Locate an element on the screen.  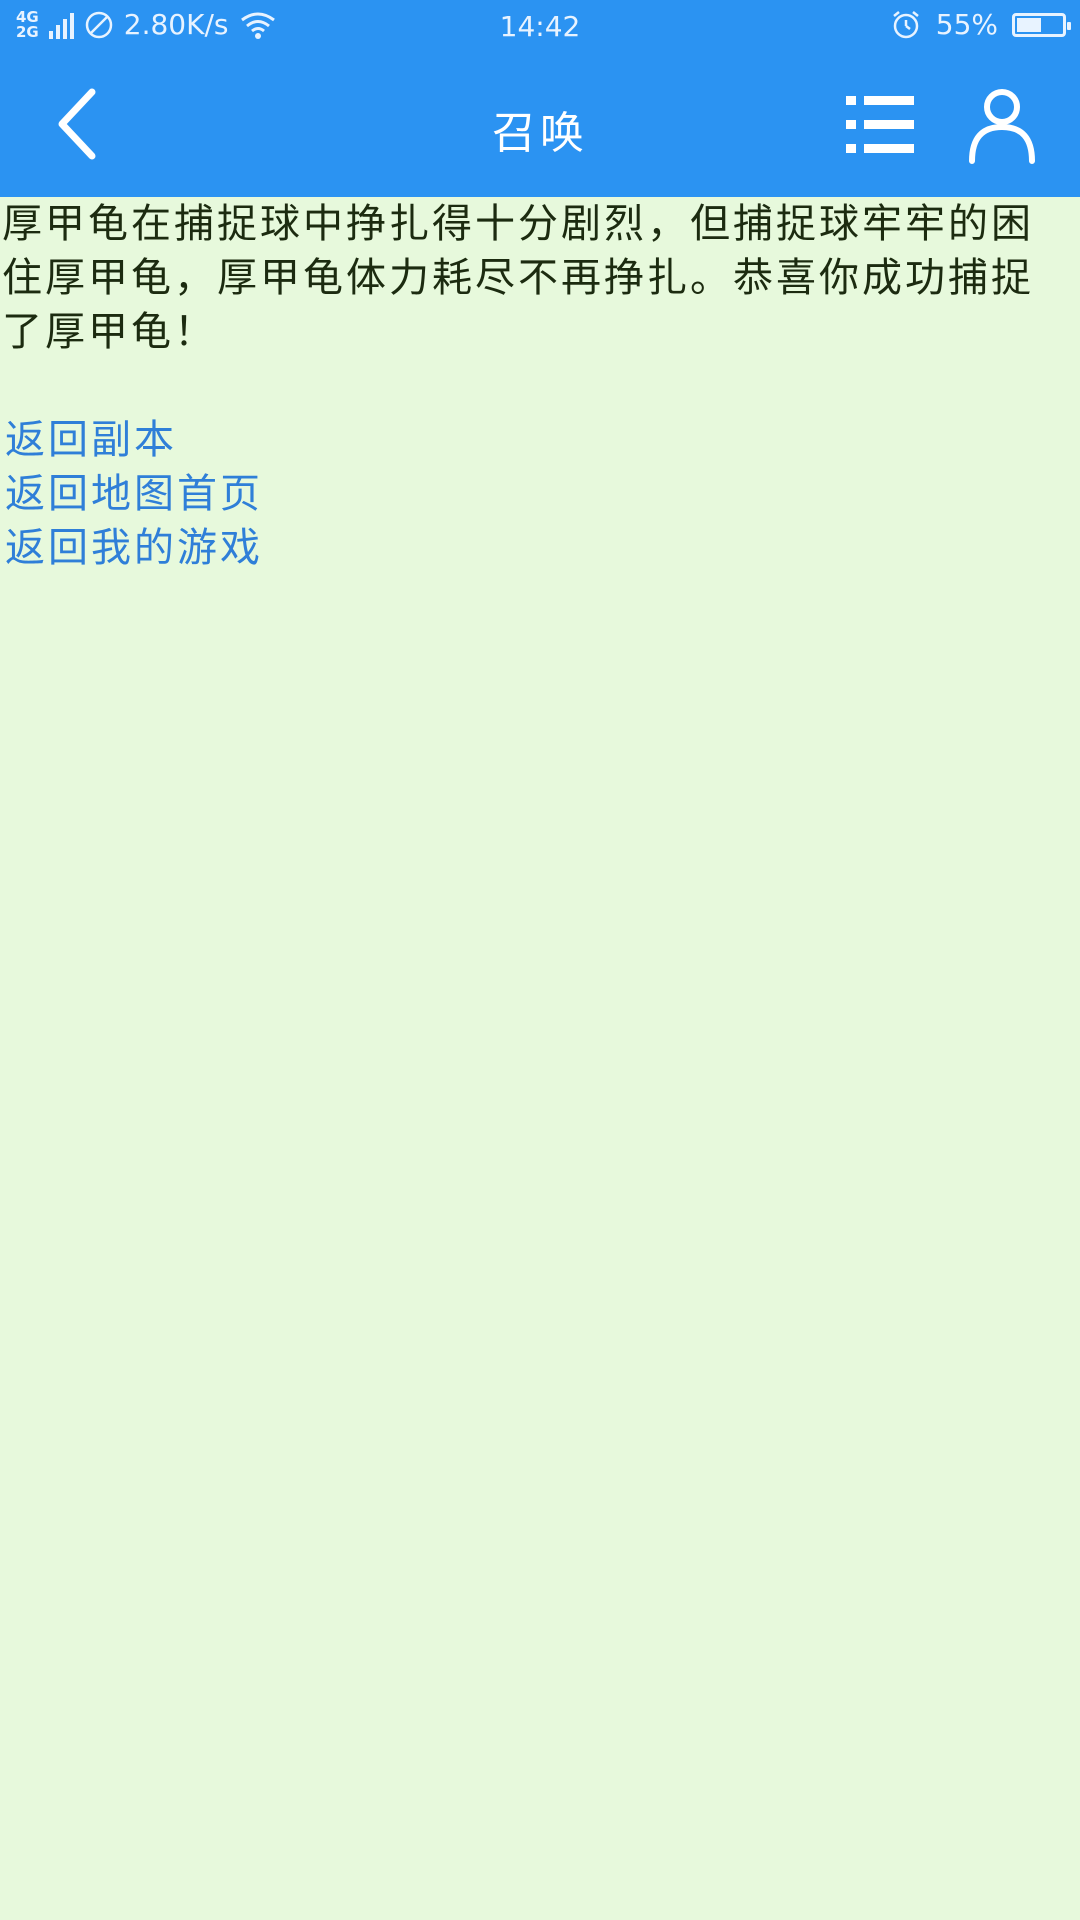
app-header: 召唤 is located at coordinates (540, 124).